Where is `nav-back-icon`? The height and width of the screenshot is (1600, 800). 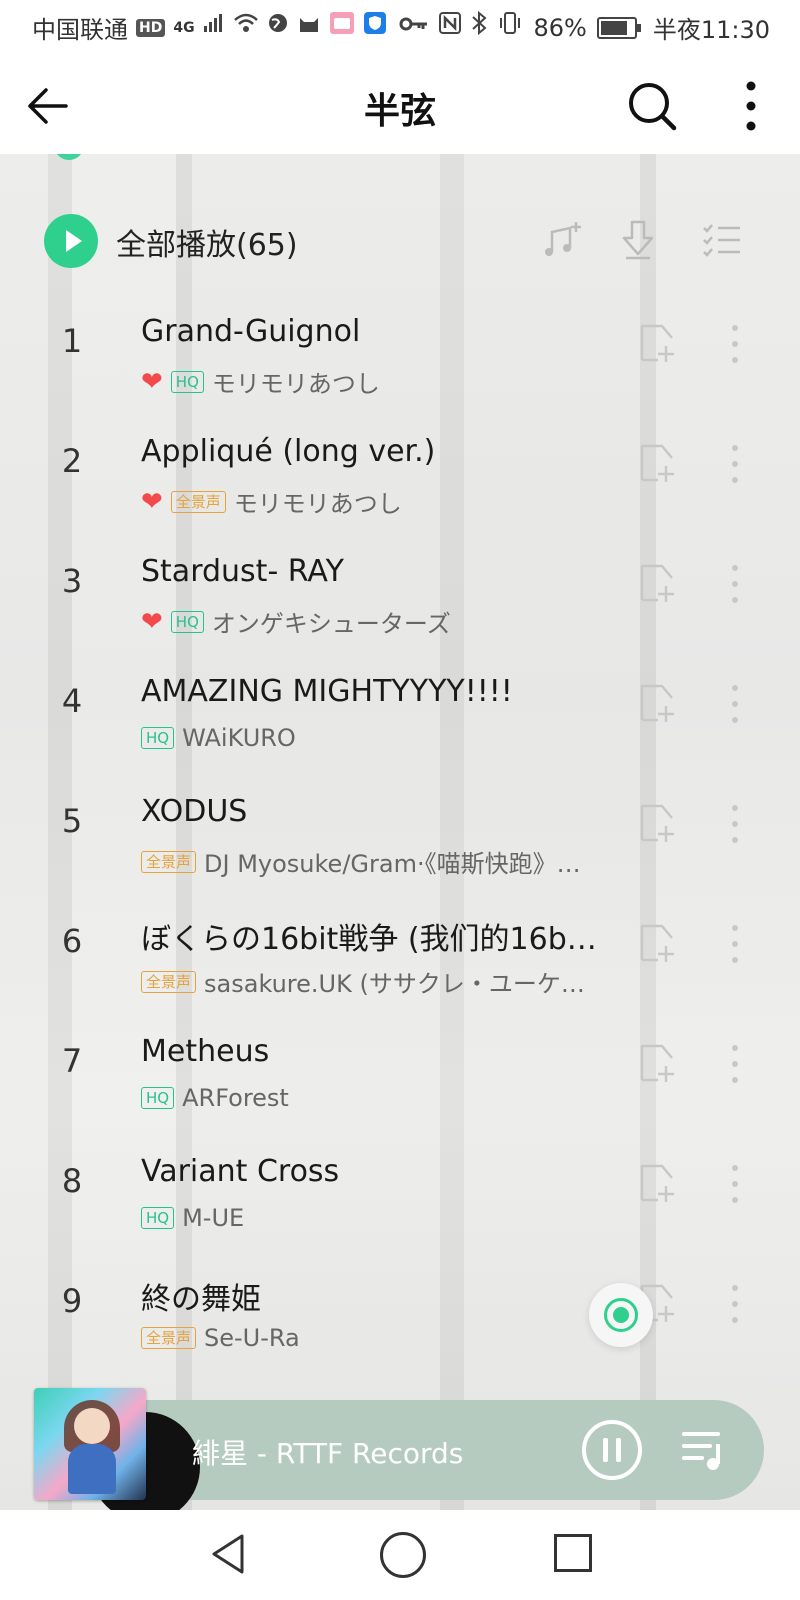
nav-back-icon is located at coordinates (228, 1555).